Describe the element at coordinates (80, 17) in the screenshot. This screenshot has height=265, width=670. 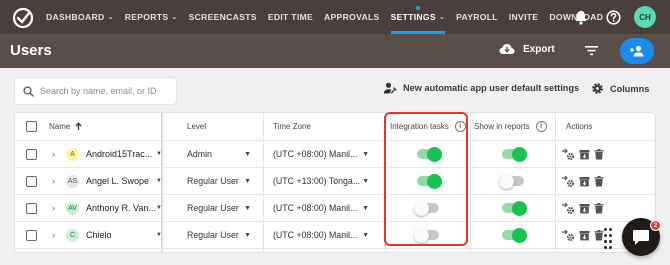
I see `nav-item-dashboard: DASHBOARD ⌄` at that location.